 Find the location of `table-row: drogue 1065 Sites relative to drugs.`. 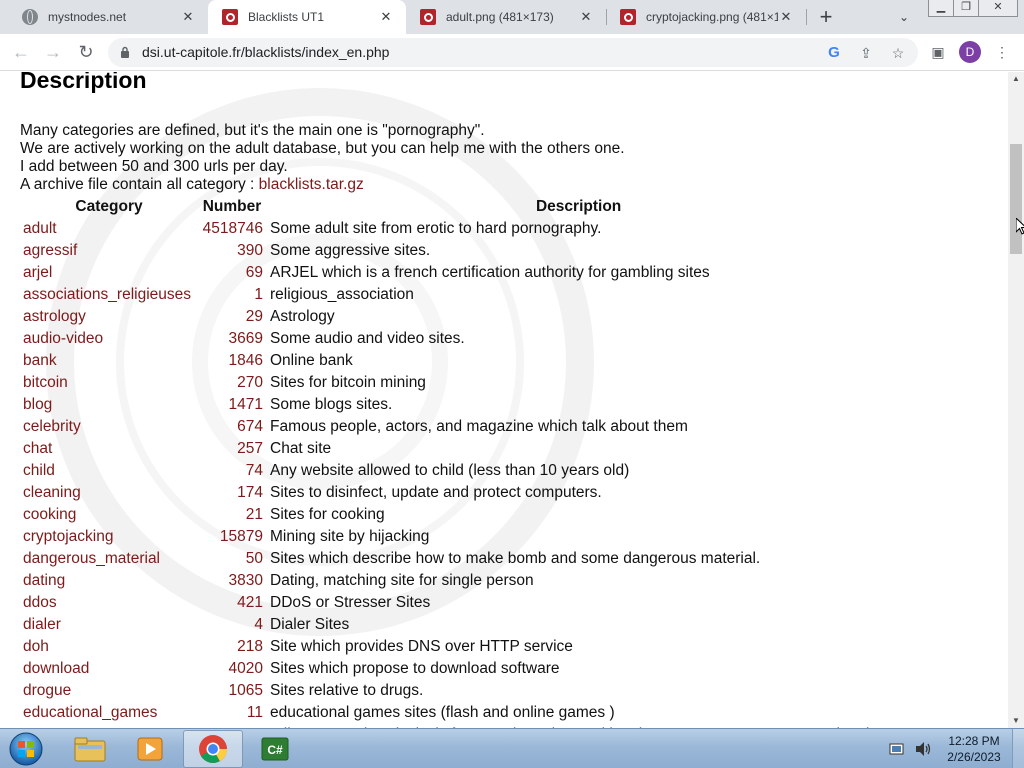

table-row: drogue 1065 Sites relative to drugs. is located at coordinates (455, 691).